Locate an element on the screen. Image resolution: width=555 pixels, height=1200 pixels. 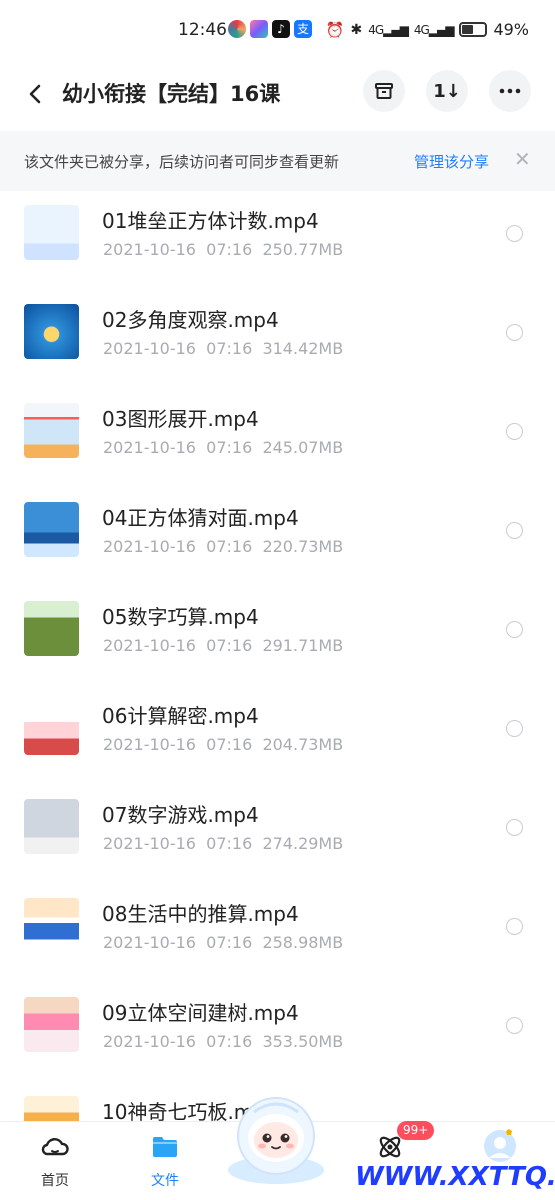
back-button is located at coordinates (36, 94).